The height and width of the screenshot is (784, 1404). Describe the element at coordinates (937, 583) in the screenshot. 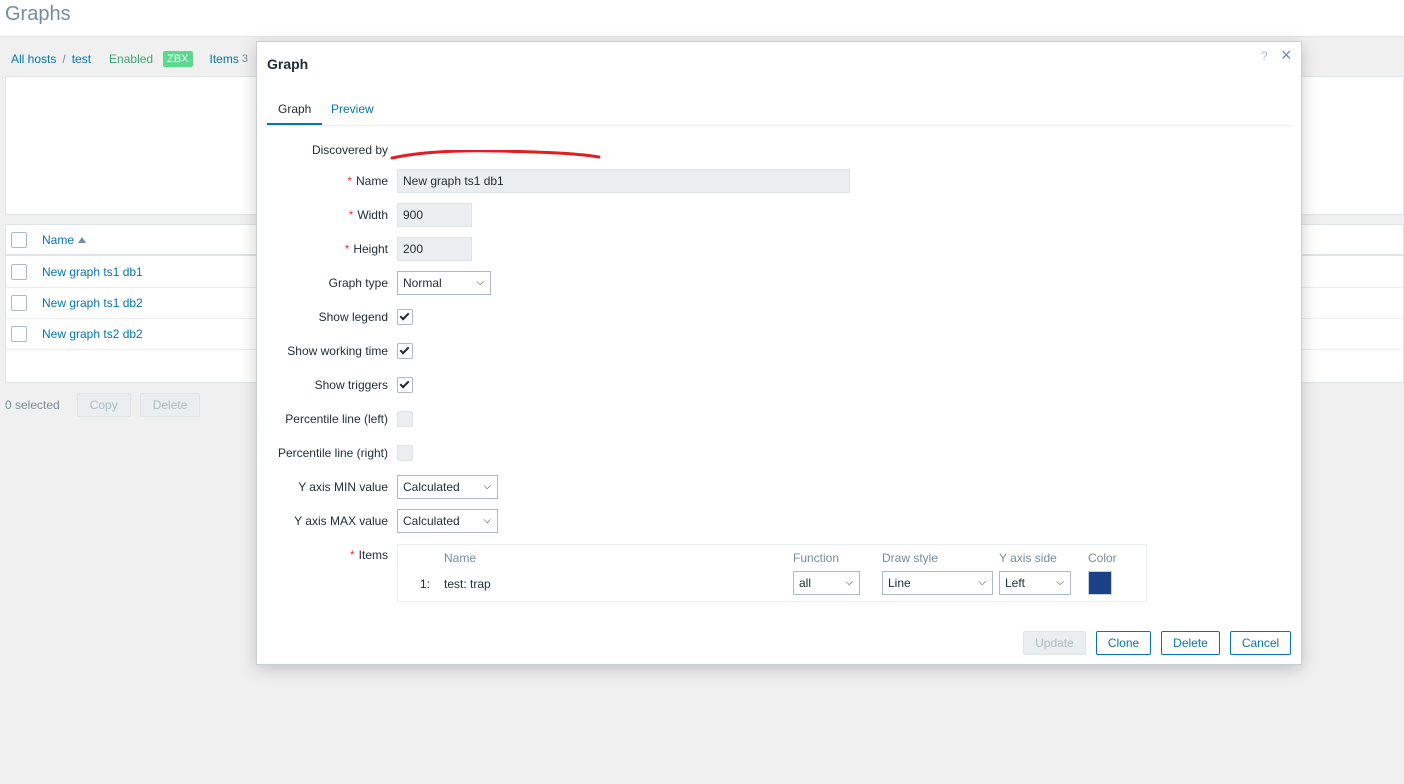

I see `item-draw-style-select: Line ⌵` at that location.